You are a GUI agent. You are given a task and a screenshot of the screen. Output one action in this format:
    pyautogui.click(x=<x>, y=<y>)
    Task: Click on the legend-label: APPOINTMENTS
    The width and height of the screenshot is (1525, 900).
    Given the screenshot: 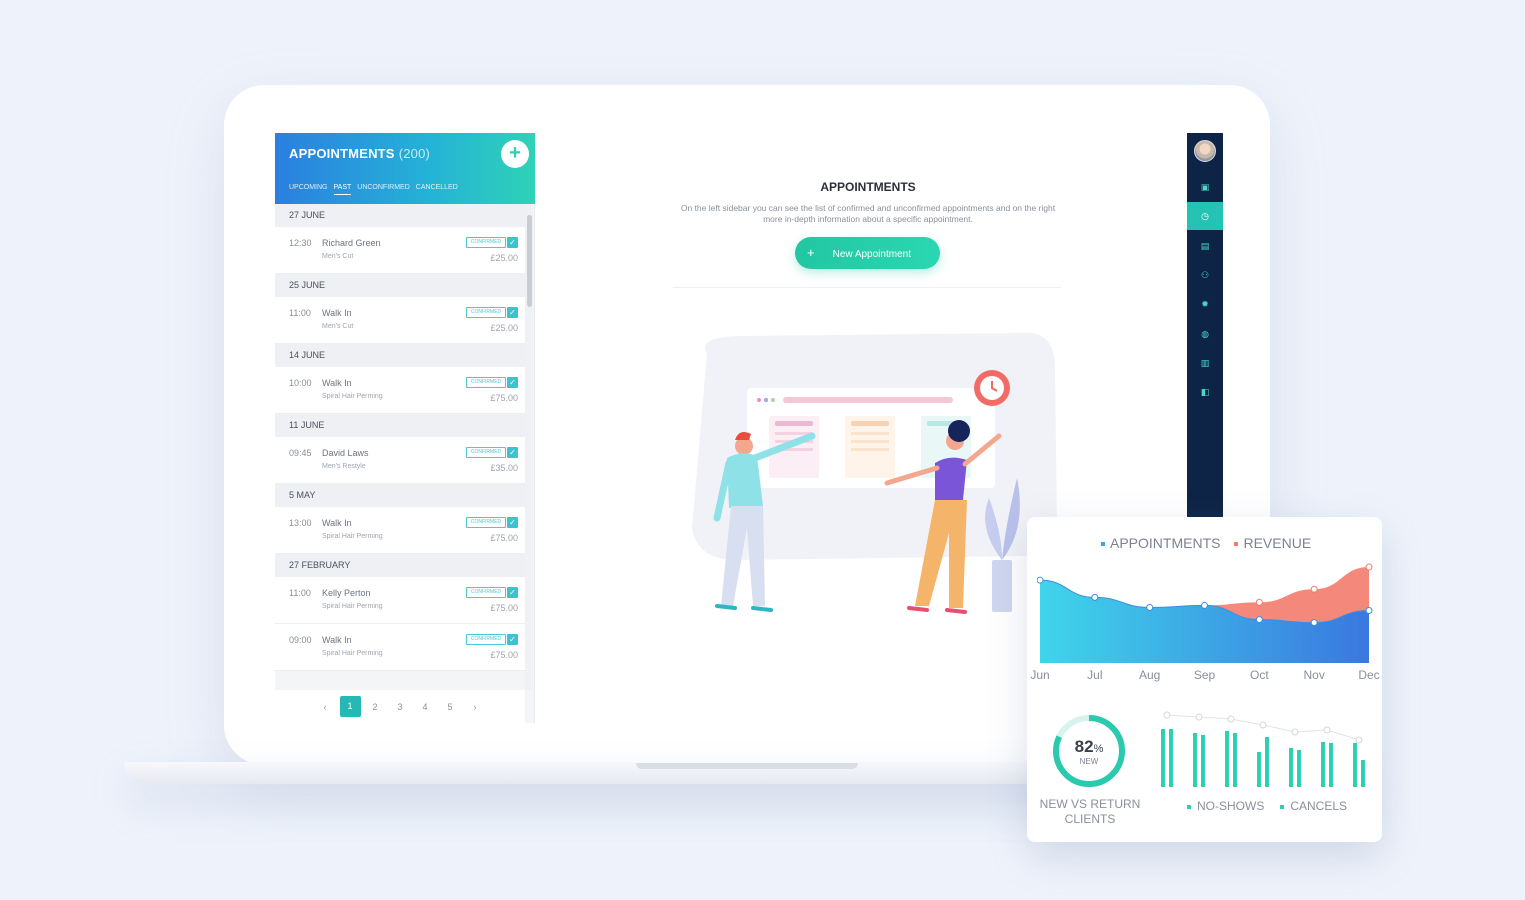 What is the action you would take?
    pyautogui.click(x=1165, y=543)
    